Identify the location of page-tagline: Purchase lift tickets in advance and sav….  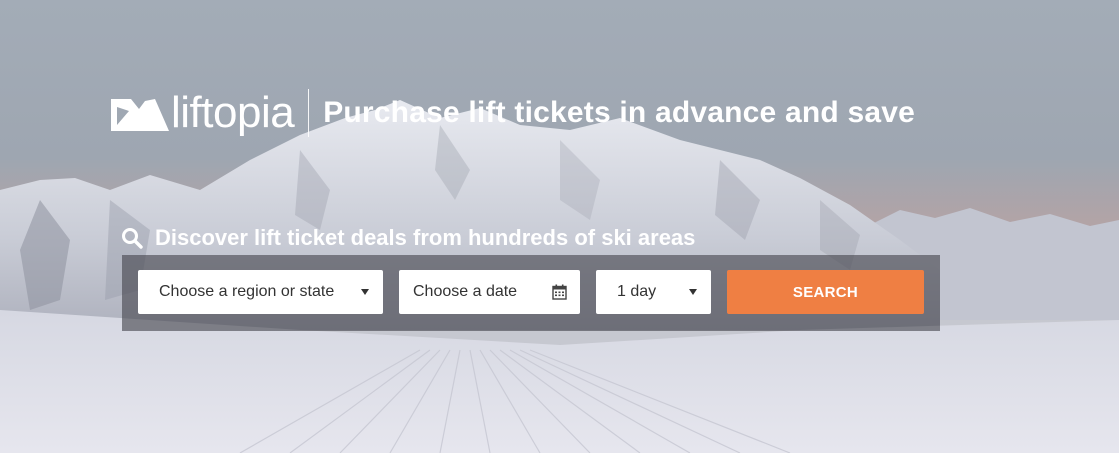
(619, 112).